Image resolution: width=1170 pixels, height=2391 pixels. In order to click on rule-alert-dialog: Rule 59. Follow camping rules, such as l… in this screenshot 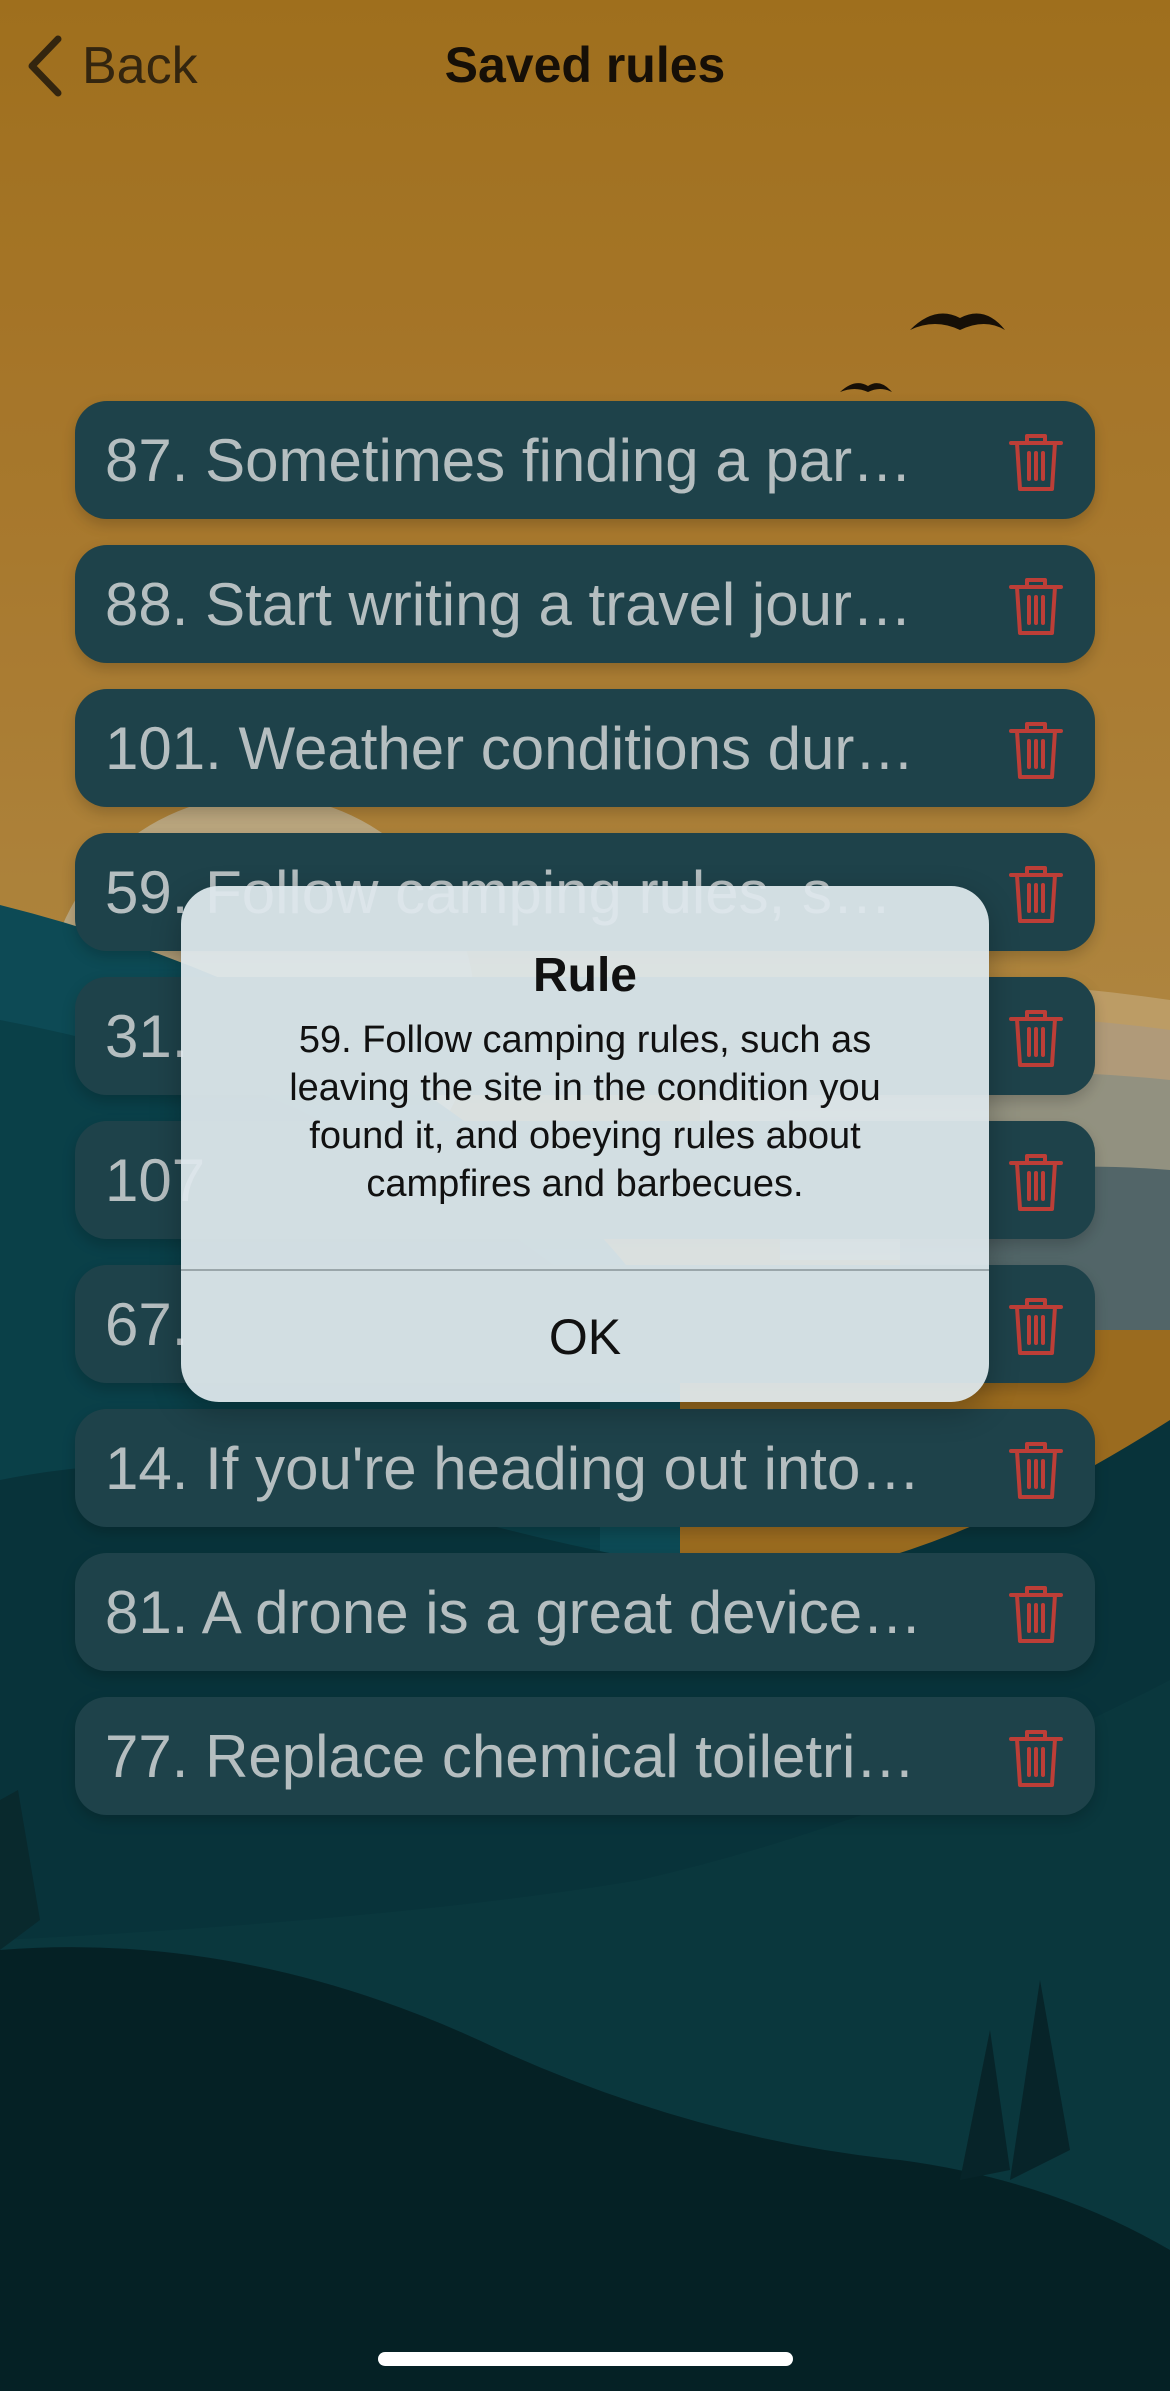, I will do `click(585, 1144)`.